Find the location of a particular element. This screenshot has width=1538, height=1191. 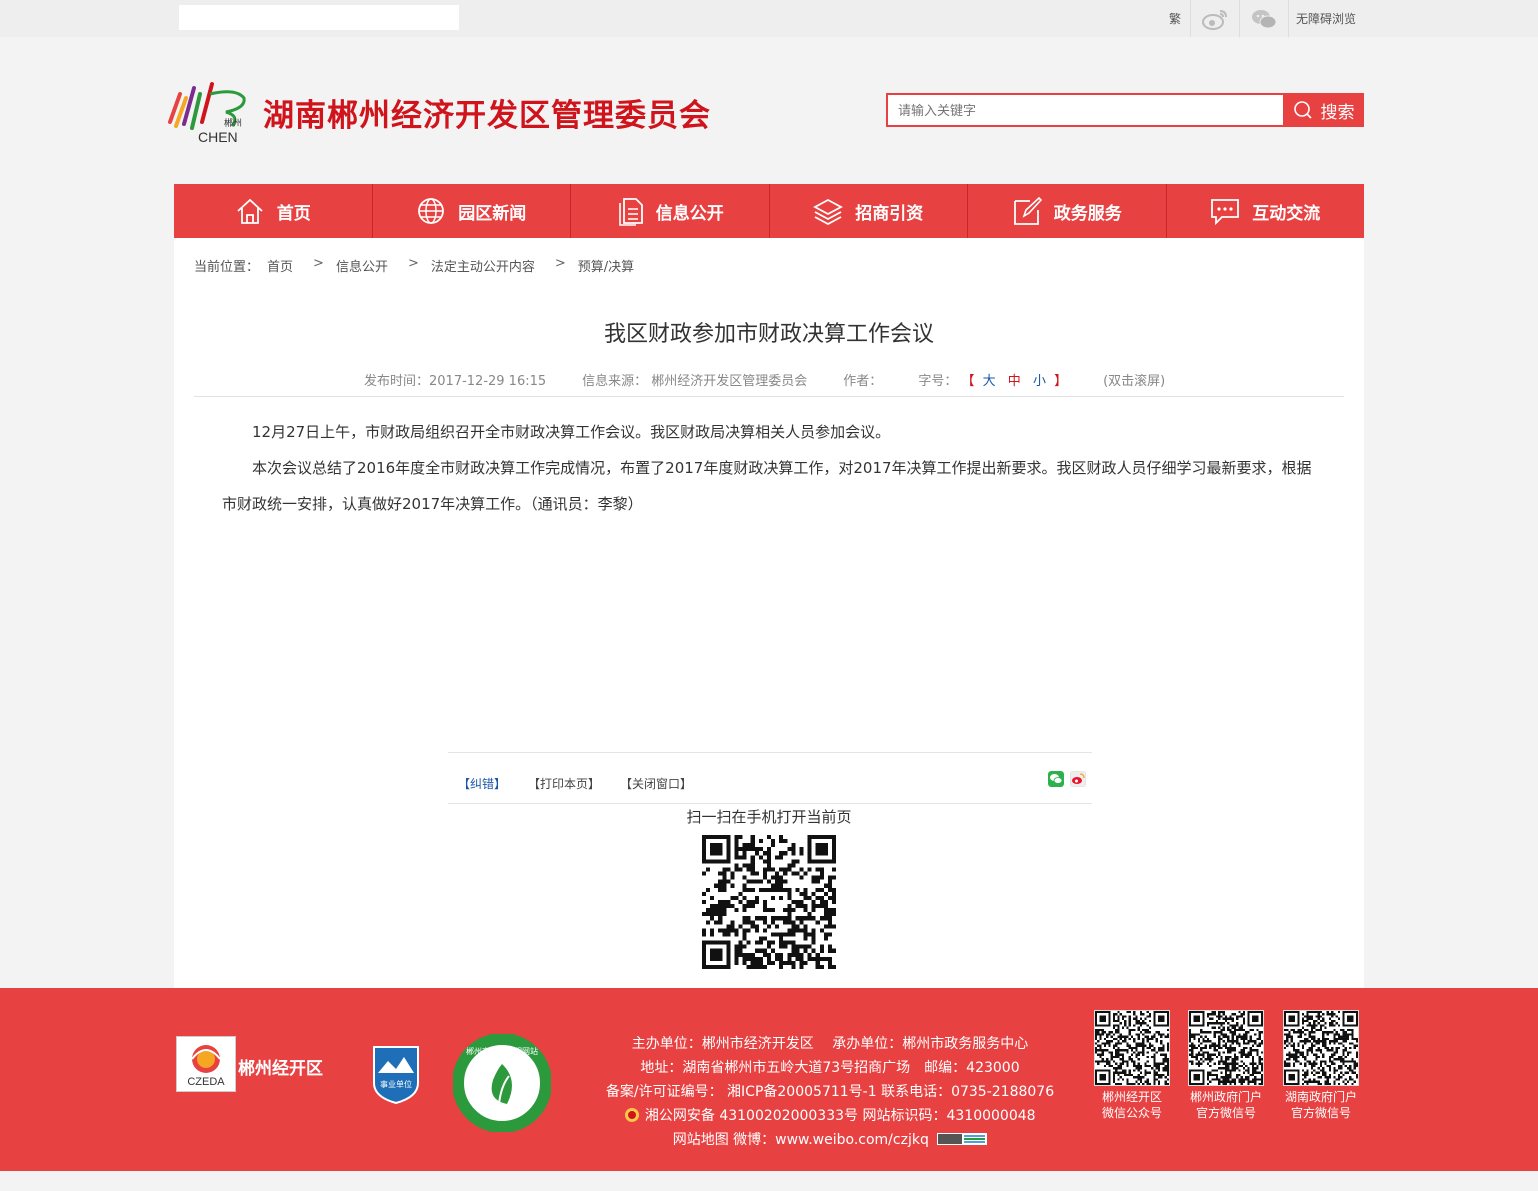

nav-label: 招商引资 is located at coordinates (889, 213).